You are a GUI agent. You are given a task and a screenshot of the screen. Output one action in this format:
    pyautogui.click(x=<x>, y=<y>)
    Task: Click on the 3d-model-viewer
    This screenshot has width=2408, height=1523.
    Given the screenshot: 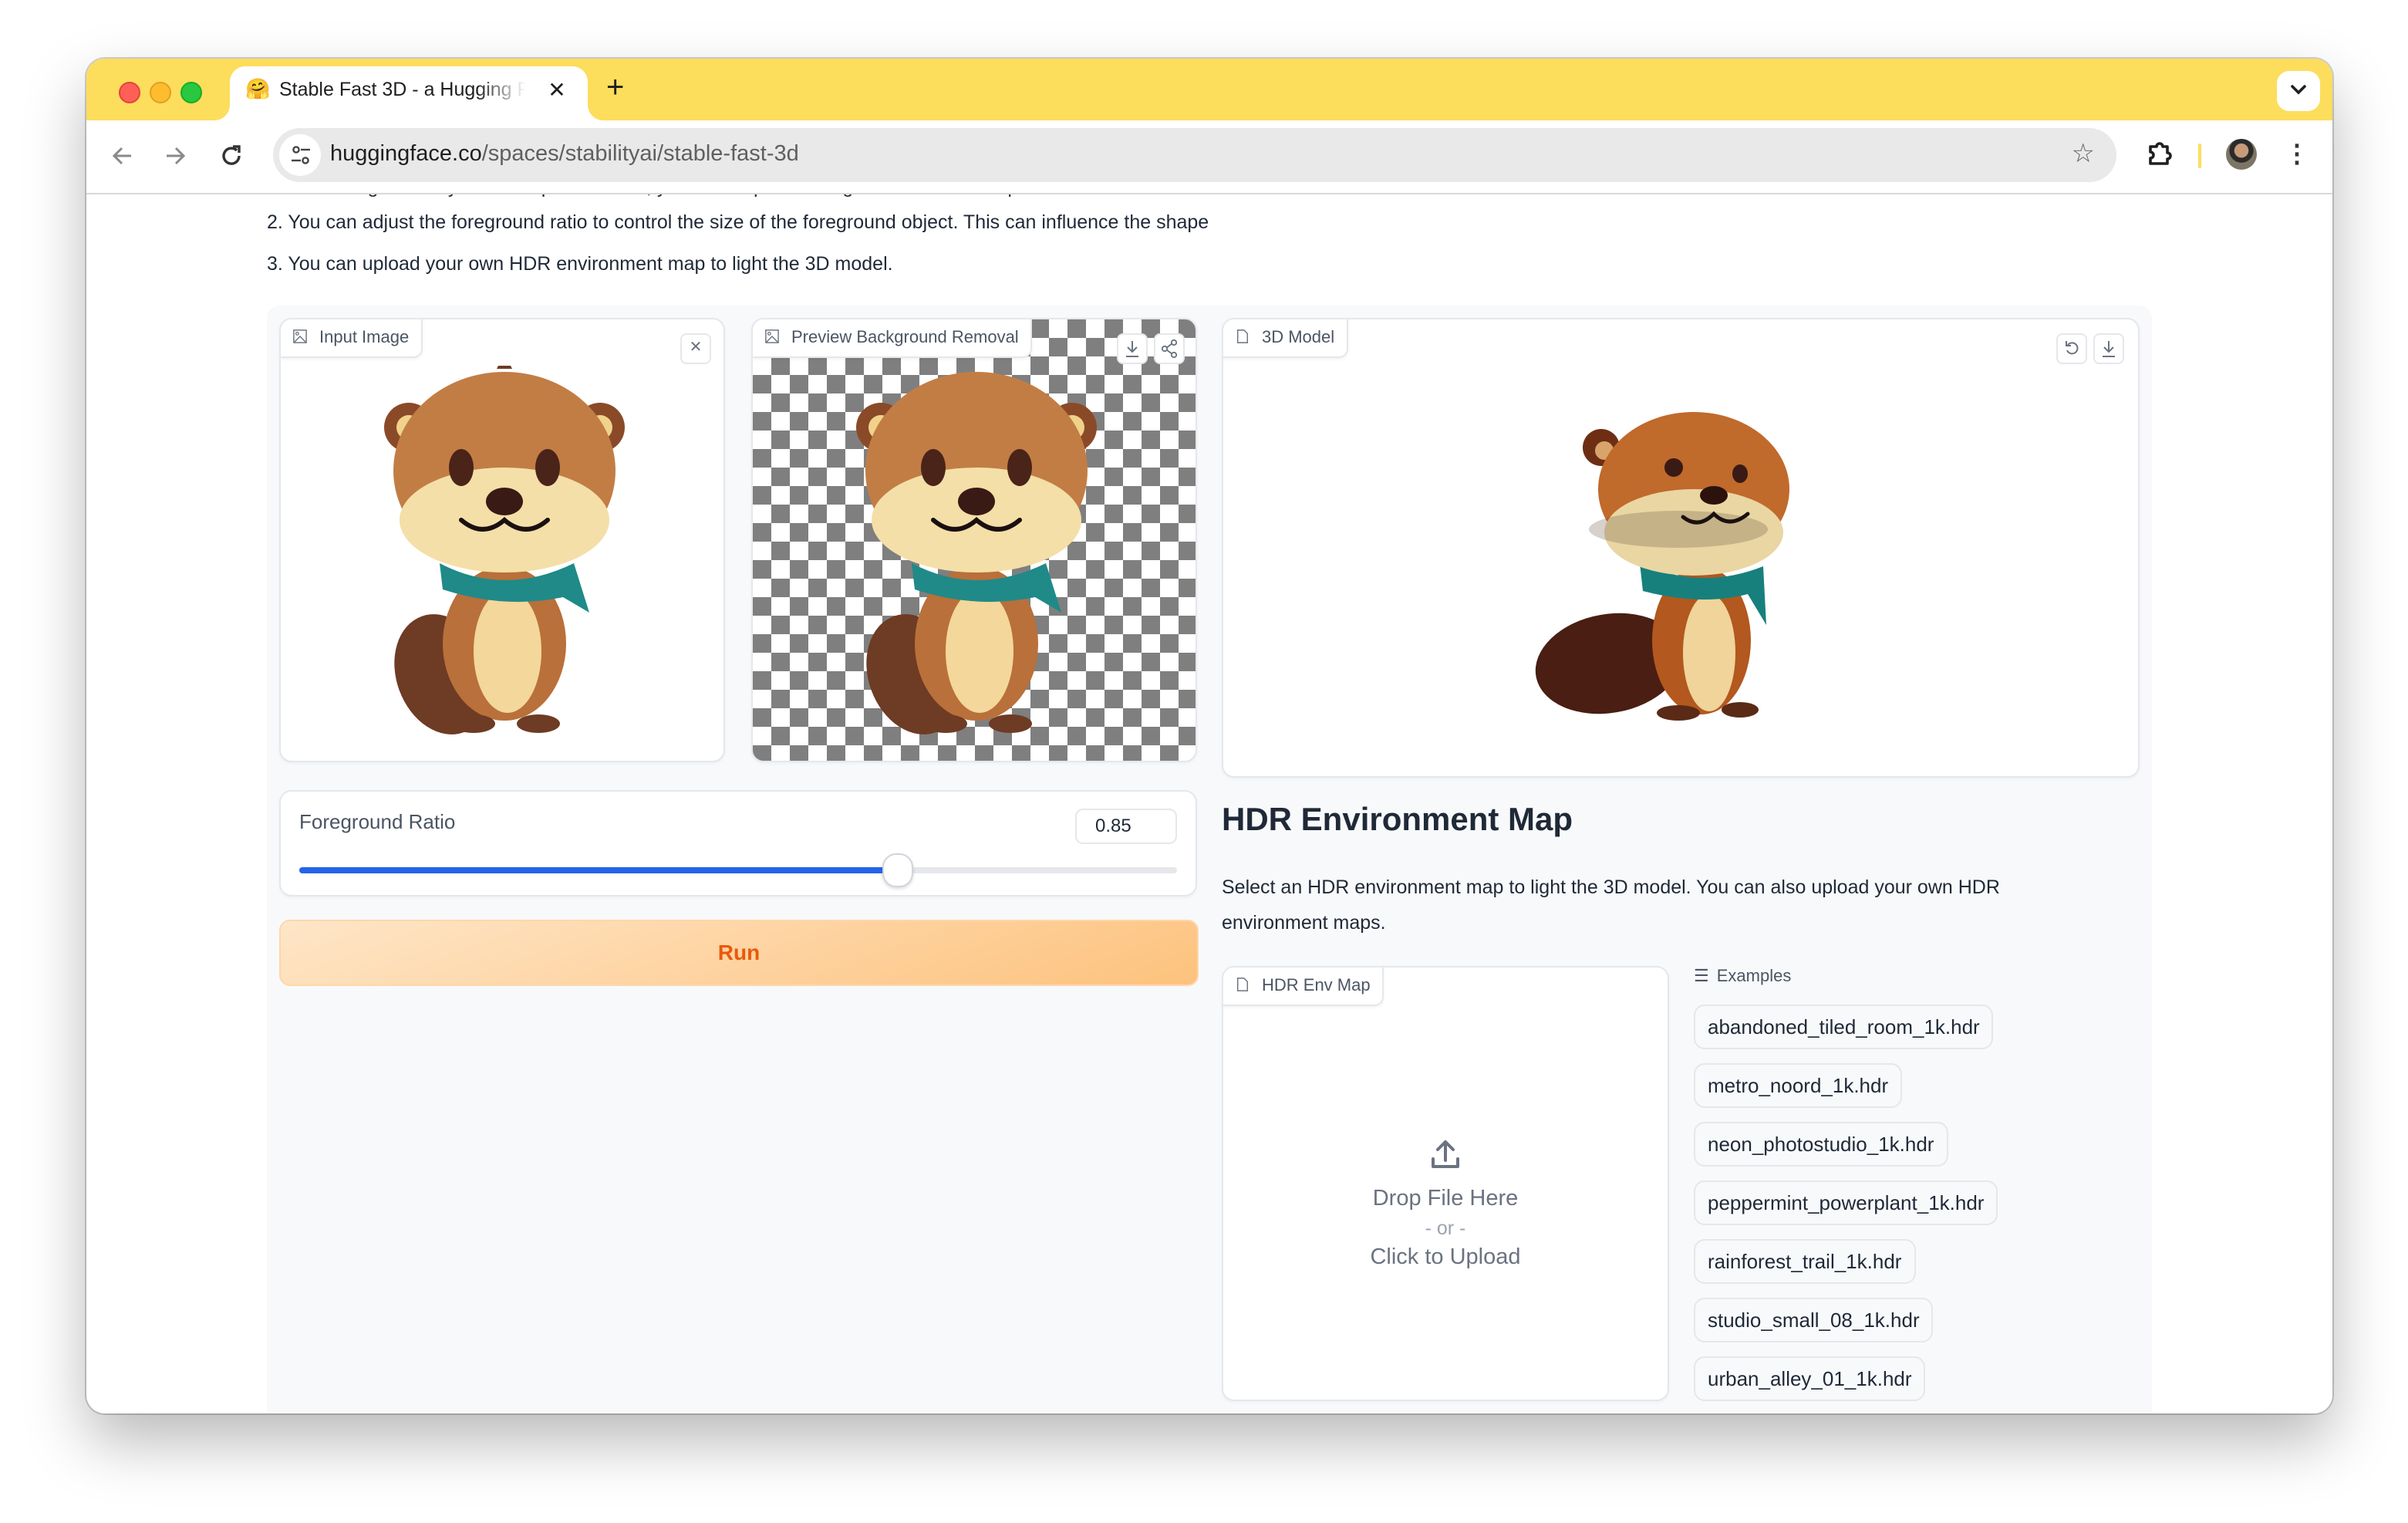 What is the action you would take?
    pyautogui.click(x=1667, y=575)
    